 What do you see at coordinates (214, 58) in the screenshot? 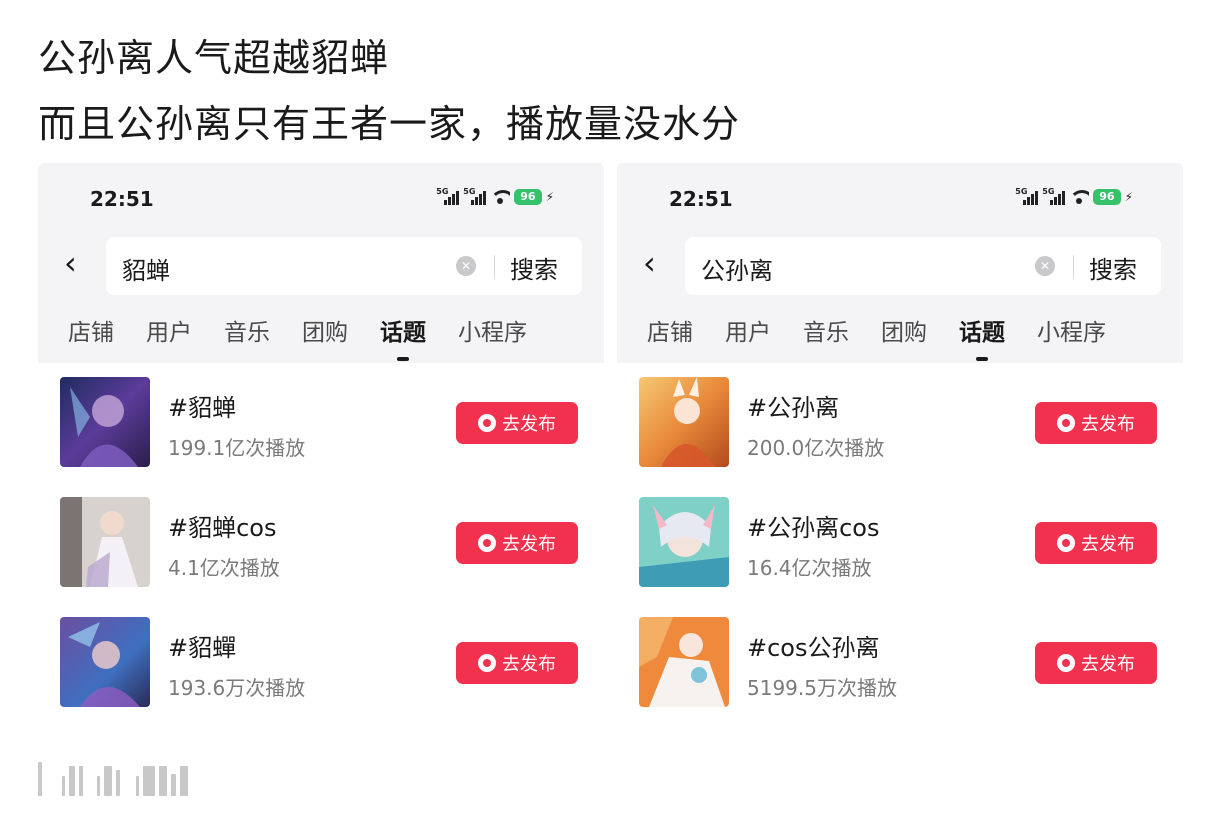
I see `caption-line-1: 公孙离人气超越貂蝉` at bounding box center [214, 58].